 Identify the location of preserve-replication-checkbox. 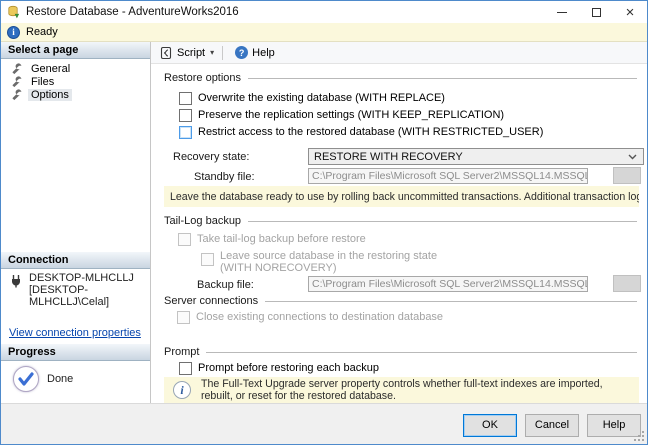
(185, 115).